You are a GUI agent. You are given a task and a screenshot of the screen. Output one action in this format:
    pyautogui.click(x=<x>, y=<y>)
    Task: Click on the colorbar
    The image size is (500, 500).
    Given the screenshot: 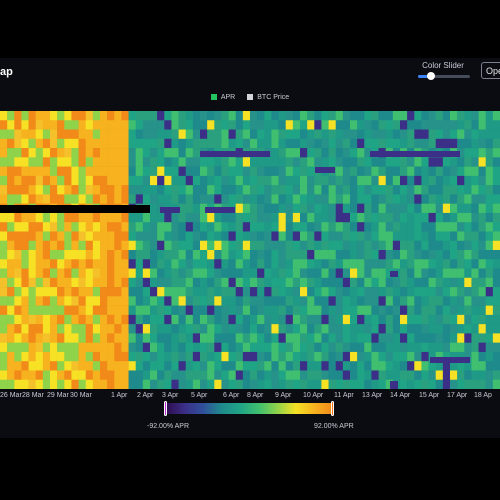 What is the action you would take?
    pyautogui.click(x=249, y=408)
    